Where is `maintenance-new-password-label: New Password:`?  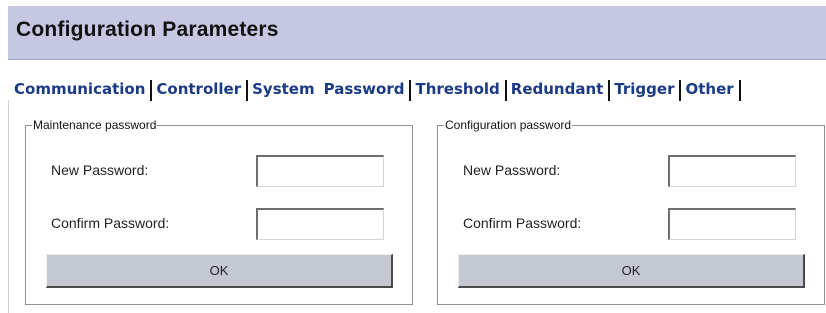
maintenance-new-password-label: New Password: is located at coordinates (100, 170).